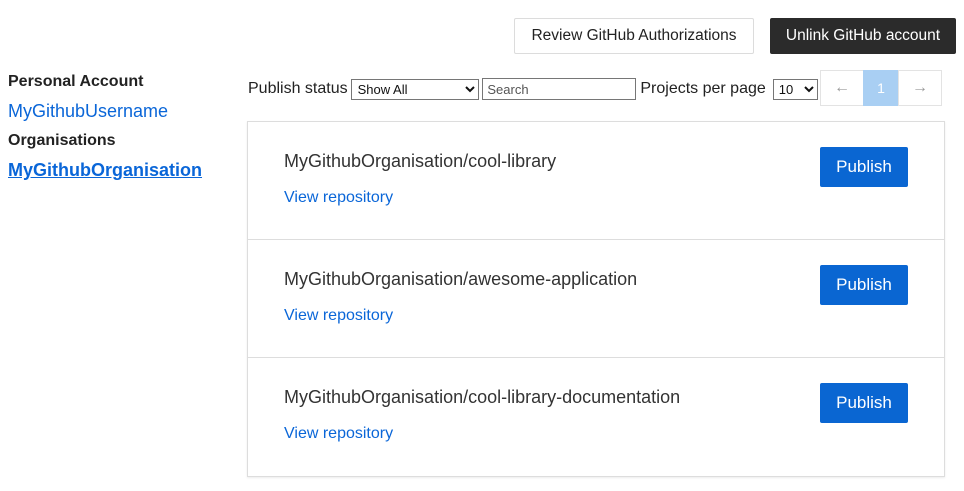 This screenshot has width=964, height=491. I want to click on review-github-authorizations-button: Review GitHub Authorizations, so click(634, 36).